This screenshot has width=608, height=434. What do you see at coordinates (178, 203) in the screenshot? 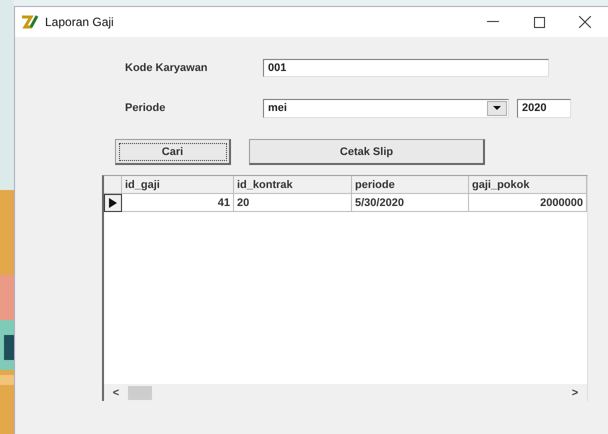
I see `table-cell: 41` at bounding box center [178, 203].